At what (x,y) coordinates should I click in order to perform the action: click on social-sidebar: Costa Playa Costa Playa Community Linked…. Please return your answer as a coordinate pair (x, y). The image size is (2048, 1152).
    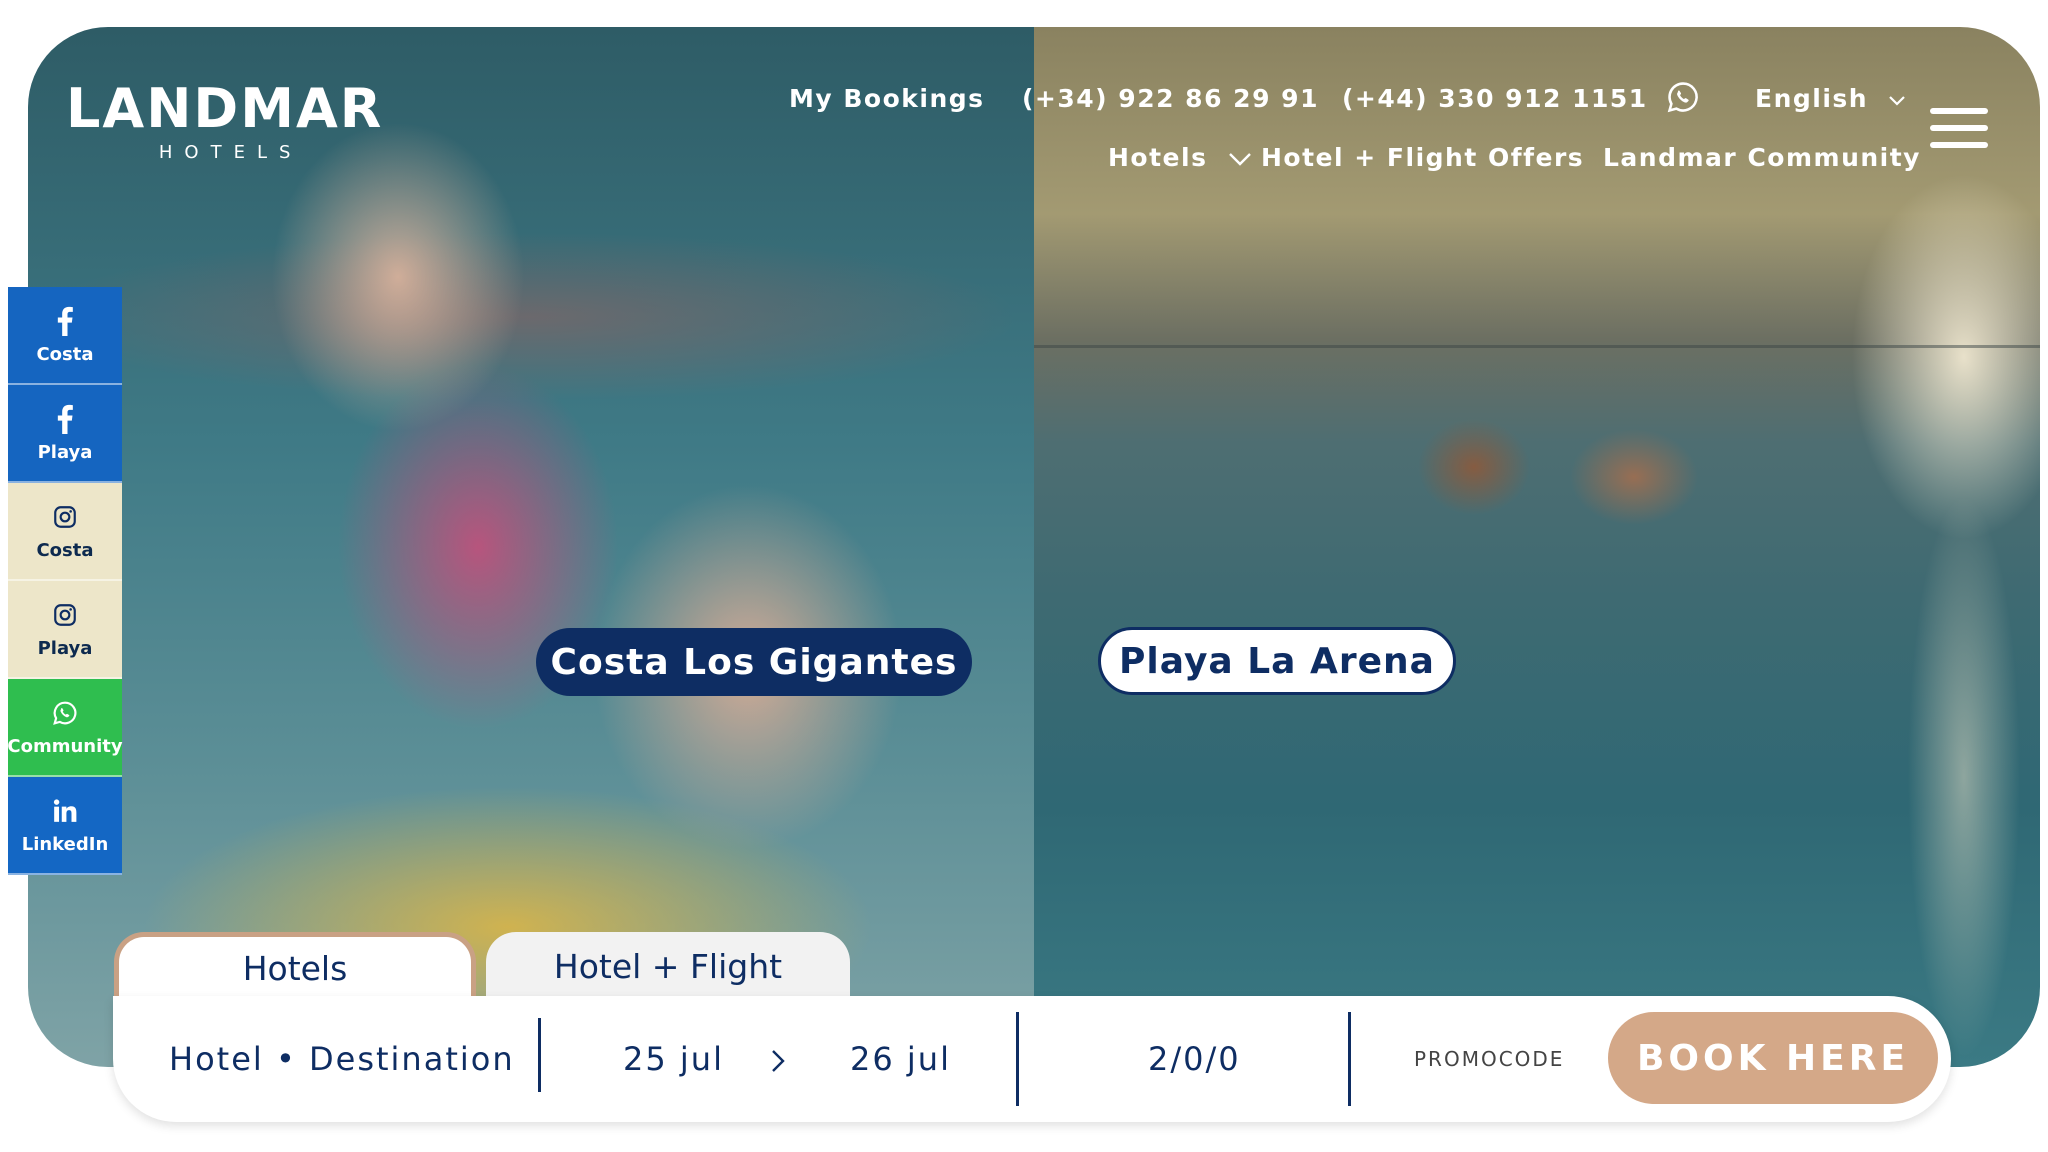
    Looking at the image, I should click on (65, 581).